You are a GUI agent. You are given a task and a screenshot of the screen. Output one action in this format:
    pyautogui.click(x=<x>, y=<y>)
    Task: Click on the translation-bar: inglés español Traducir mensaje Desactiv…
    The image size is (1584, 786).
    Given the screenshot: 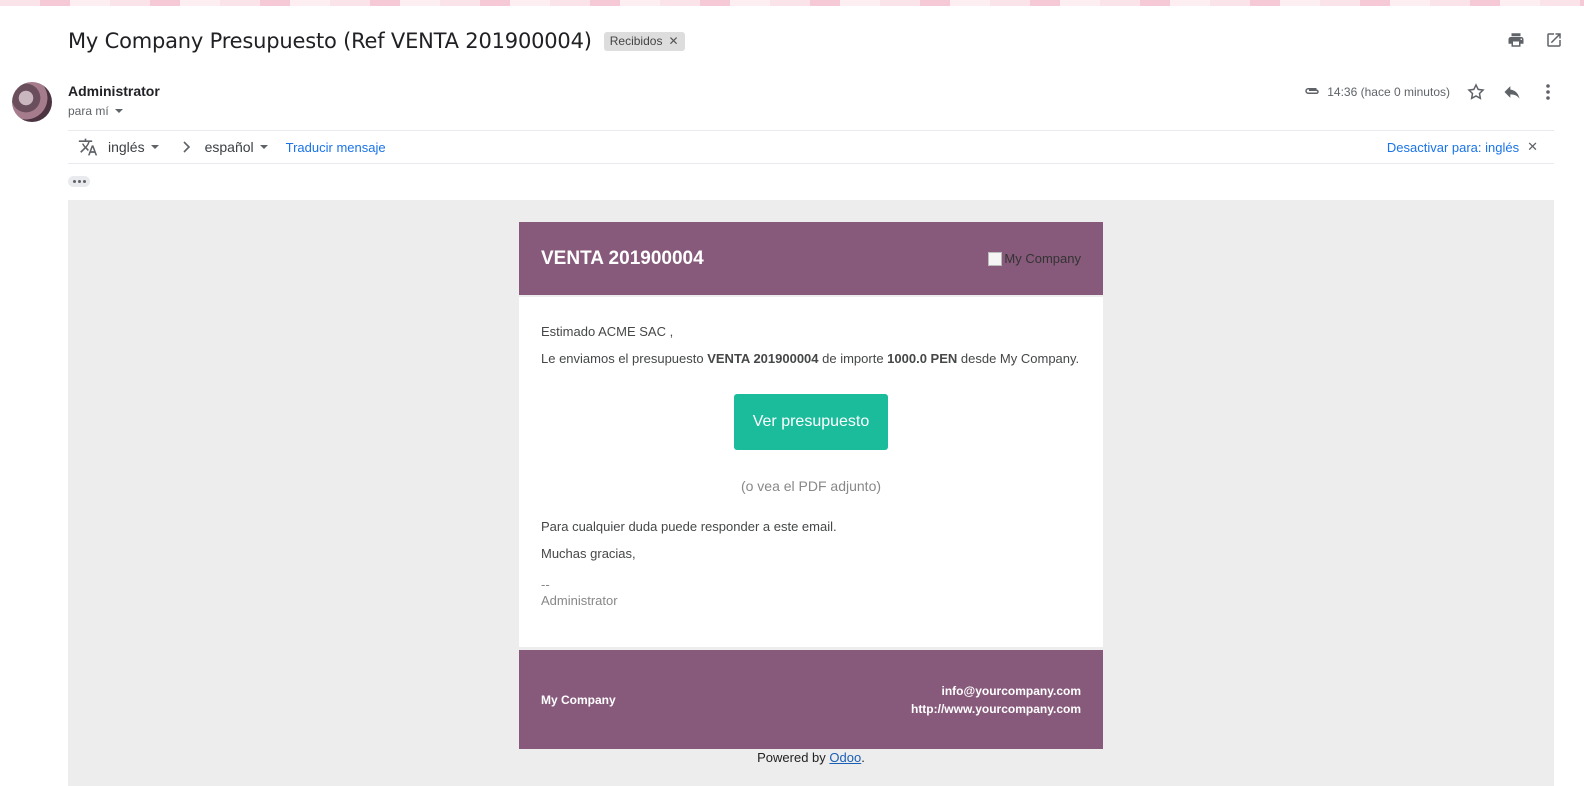 What is the action you would take?
    pyautogui.click(x=811, y=147)
    